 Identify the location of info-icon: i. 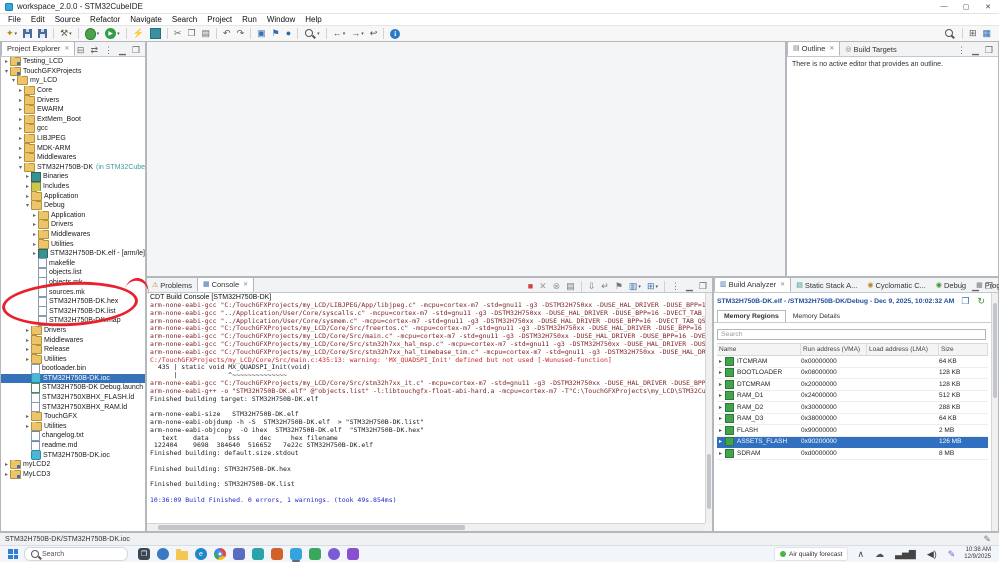
(395, 33).